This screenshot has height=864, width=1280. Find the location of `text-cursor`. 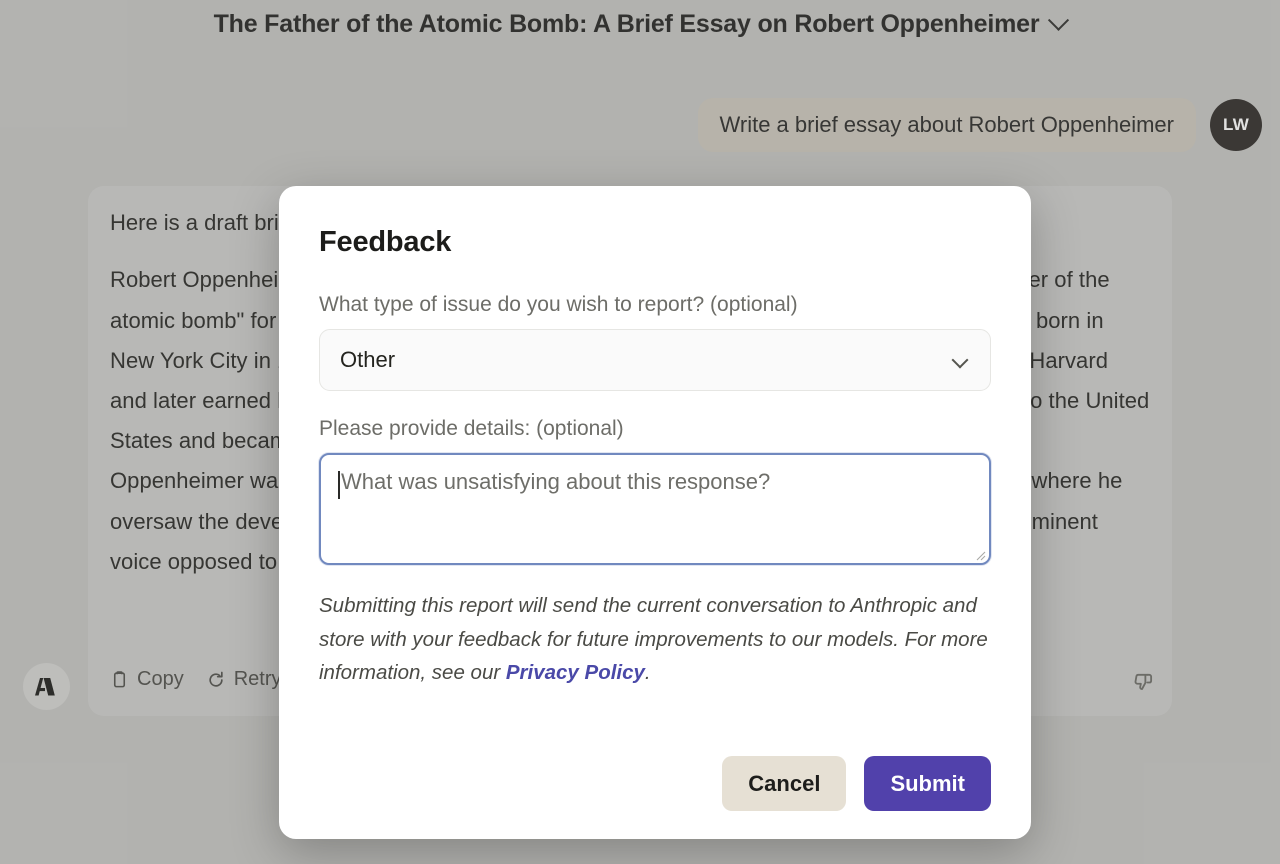

text-cursor is located at coordinates (339, 485).